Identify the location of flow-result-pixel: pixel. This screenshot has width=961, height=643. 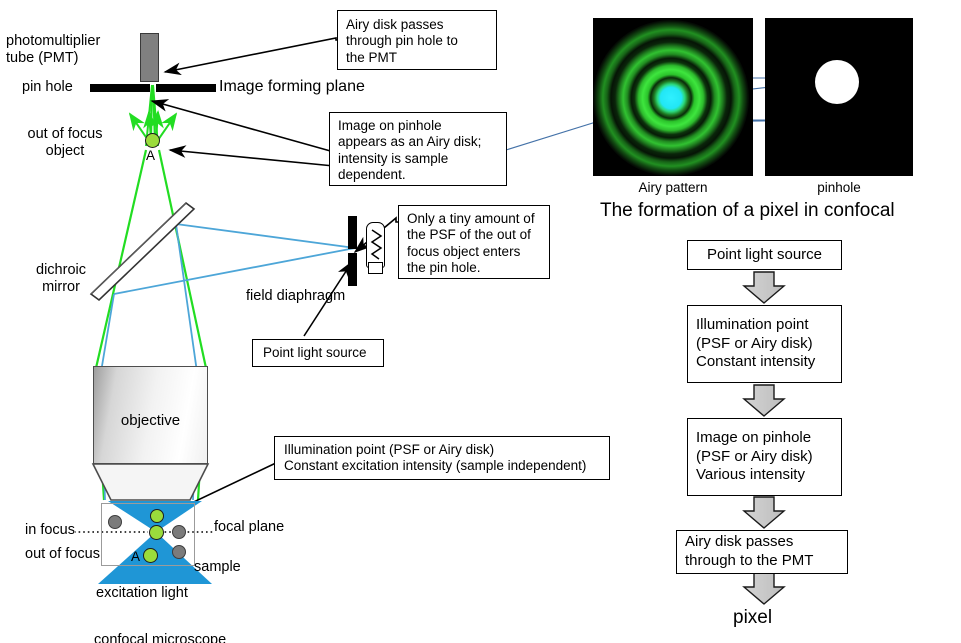
(753, 617).